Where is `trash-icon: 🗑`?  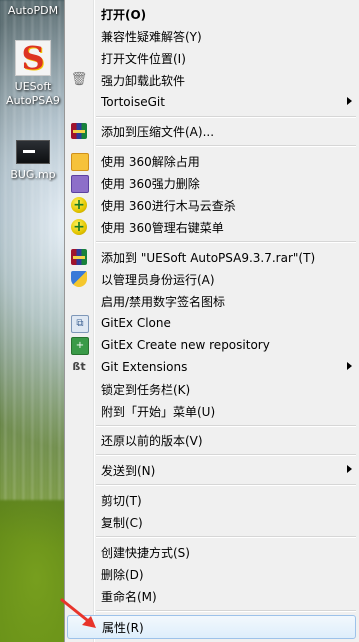 trash-icon: 🗑 is located at coordinates (79, 79).